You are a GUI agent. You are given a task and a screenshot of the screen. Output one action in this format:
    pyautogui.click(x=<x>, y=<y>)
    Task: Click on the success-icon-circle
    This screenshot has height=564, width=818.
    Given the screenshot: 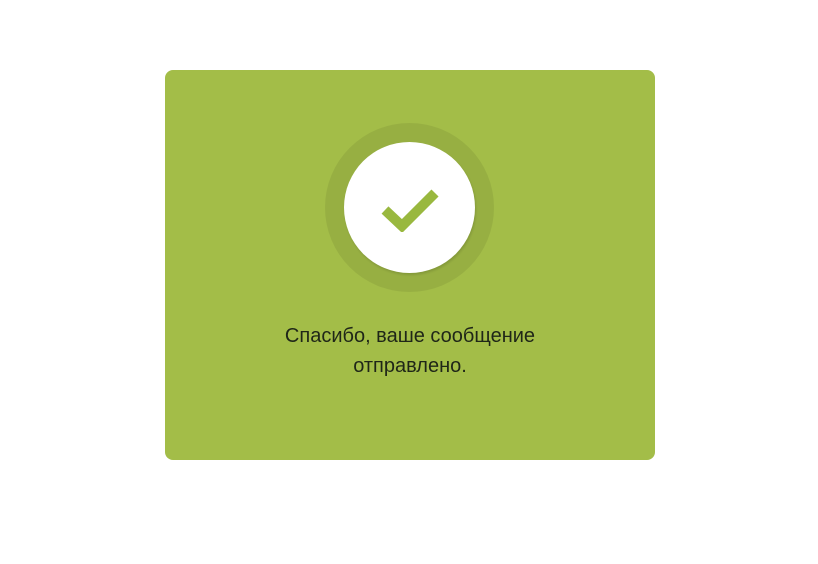 What is the action you would take?
    pyautogui.click(x=409, y=207)
    